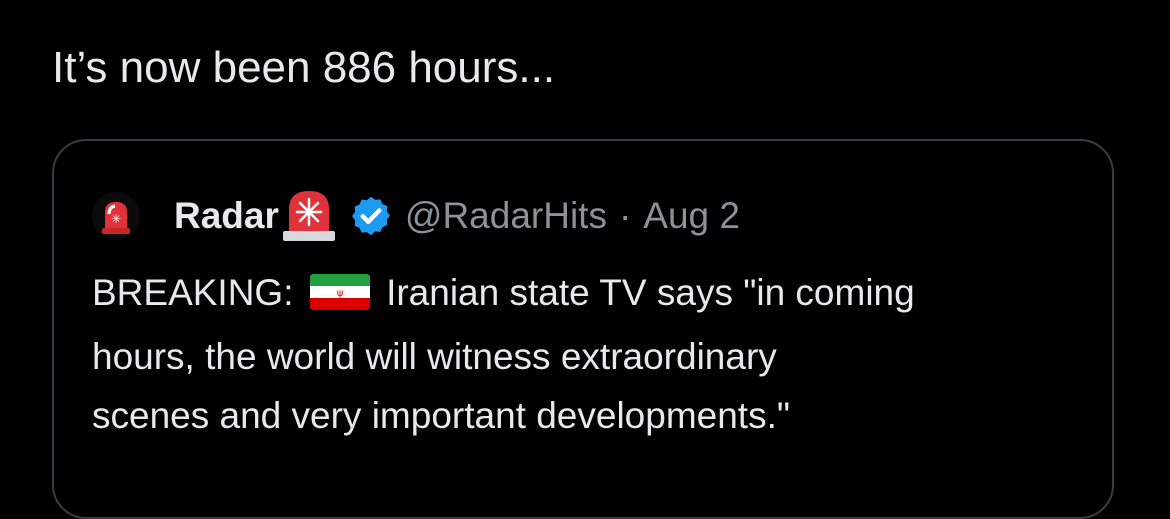 The height and width of the screenshot is (519, 1170). I want to click on siren-avatar-icon: ✳, so click(116, 218).